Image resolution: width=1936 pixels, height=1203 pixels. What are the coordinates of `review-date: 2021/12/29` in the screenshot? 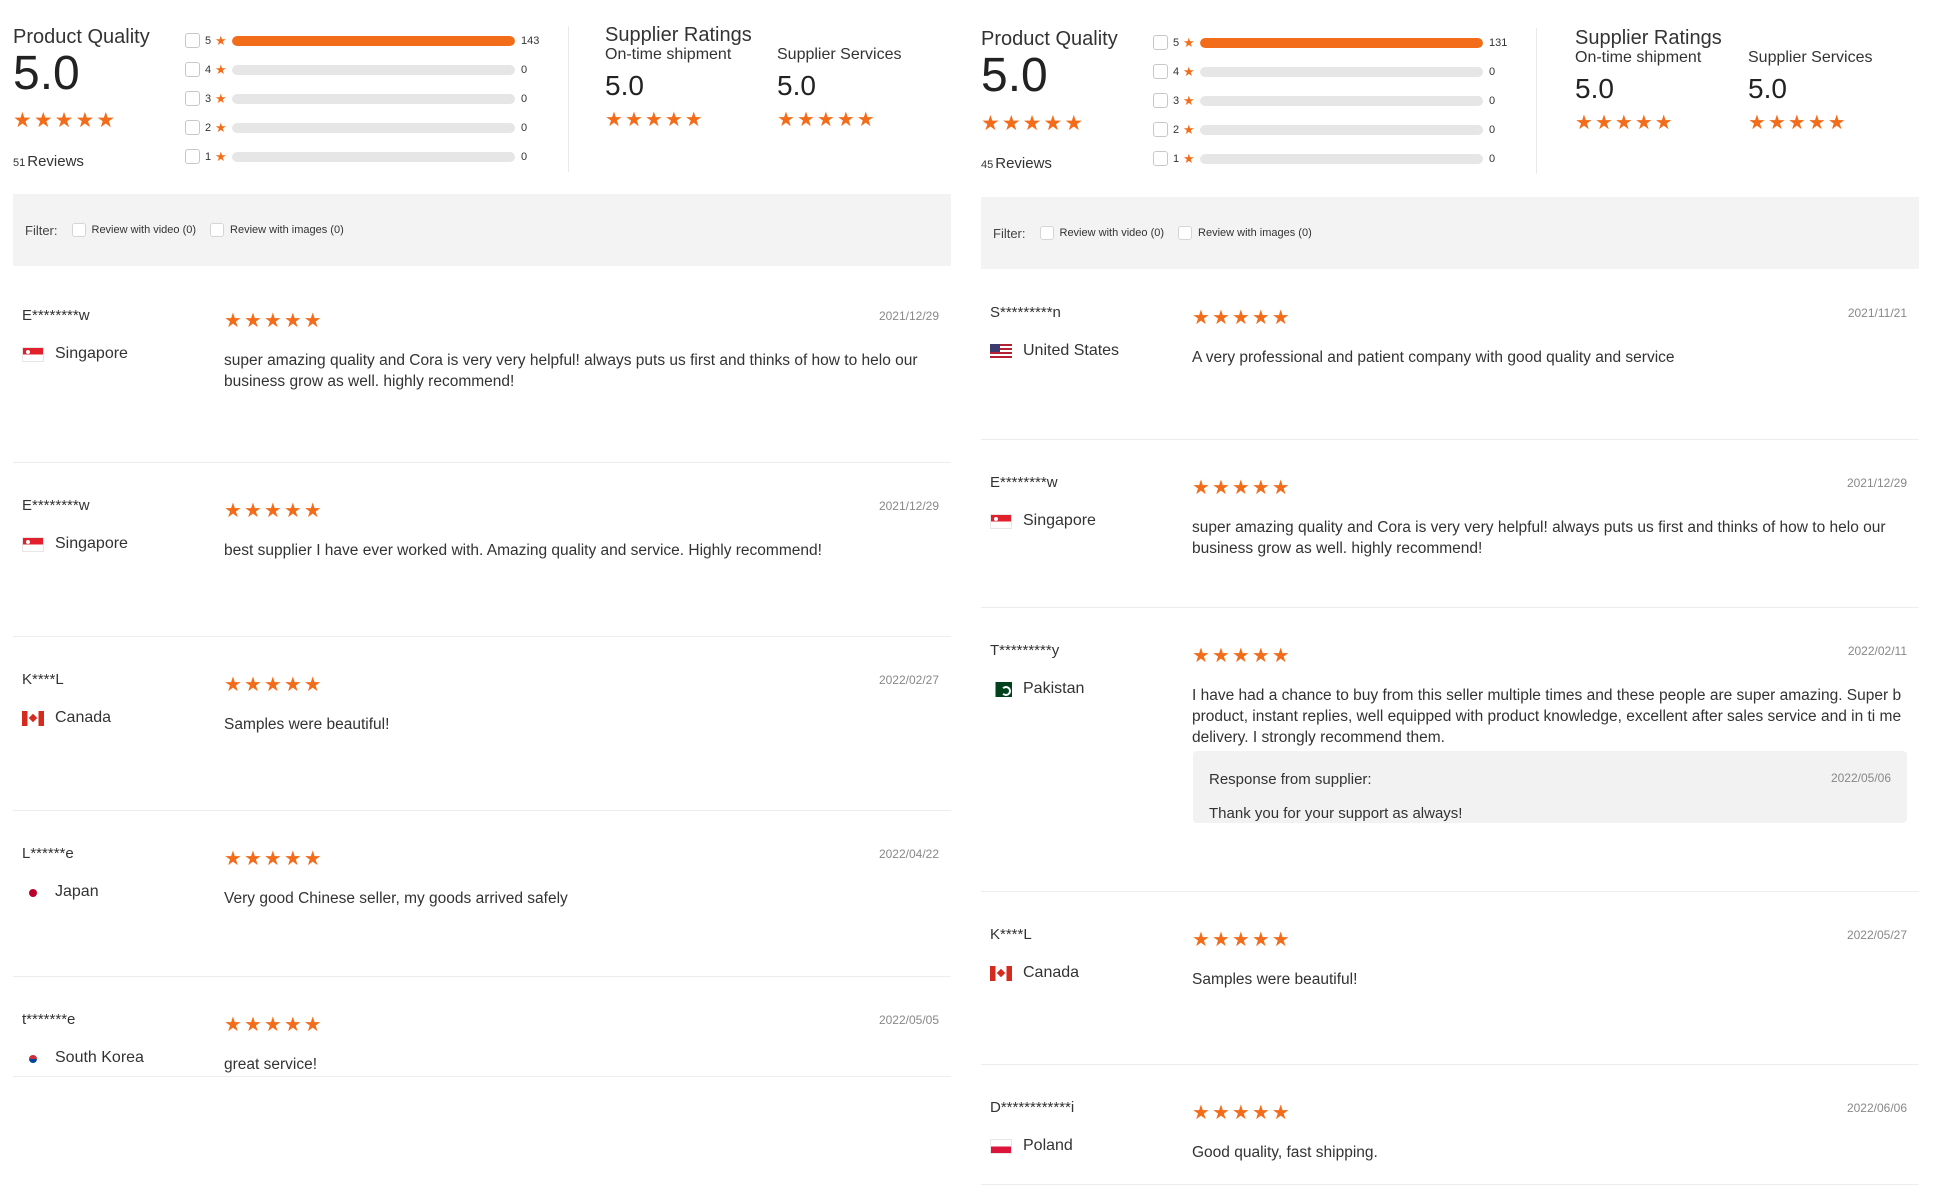 It's located at (1876, 483).